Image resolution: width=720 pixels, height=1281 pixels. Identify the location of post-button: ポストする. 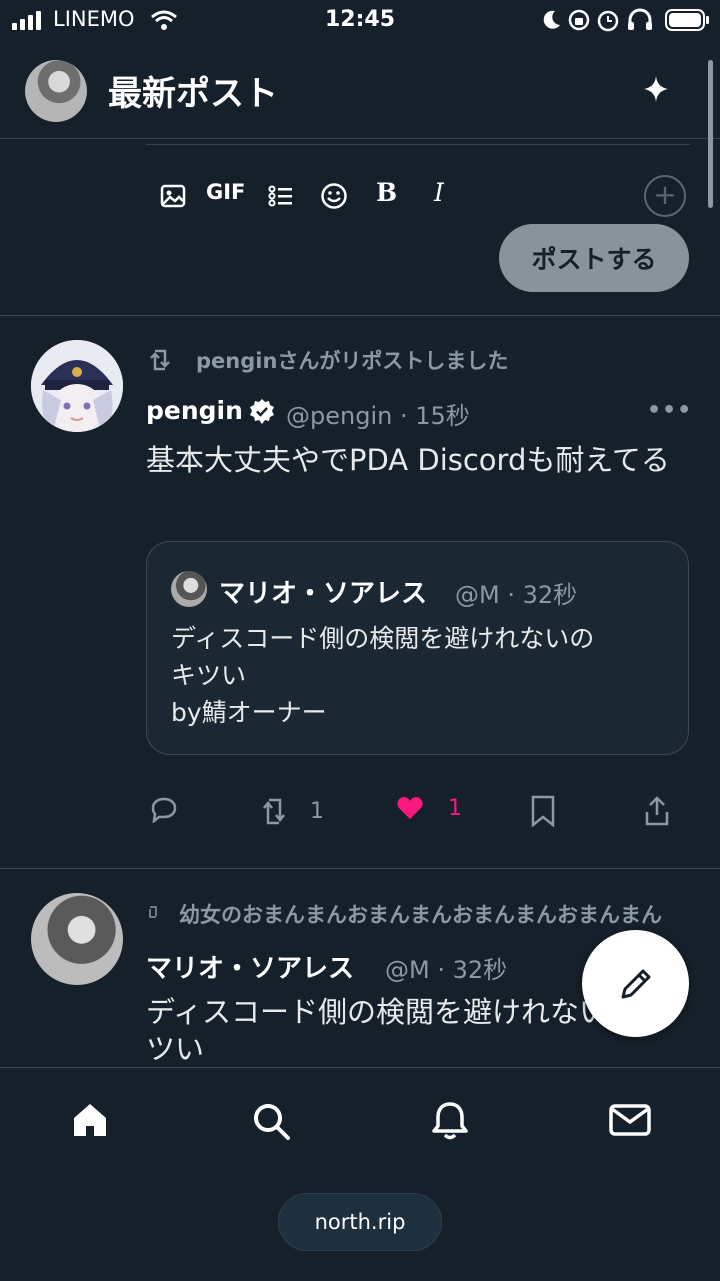
(594, 258).